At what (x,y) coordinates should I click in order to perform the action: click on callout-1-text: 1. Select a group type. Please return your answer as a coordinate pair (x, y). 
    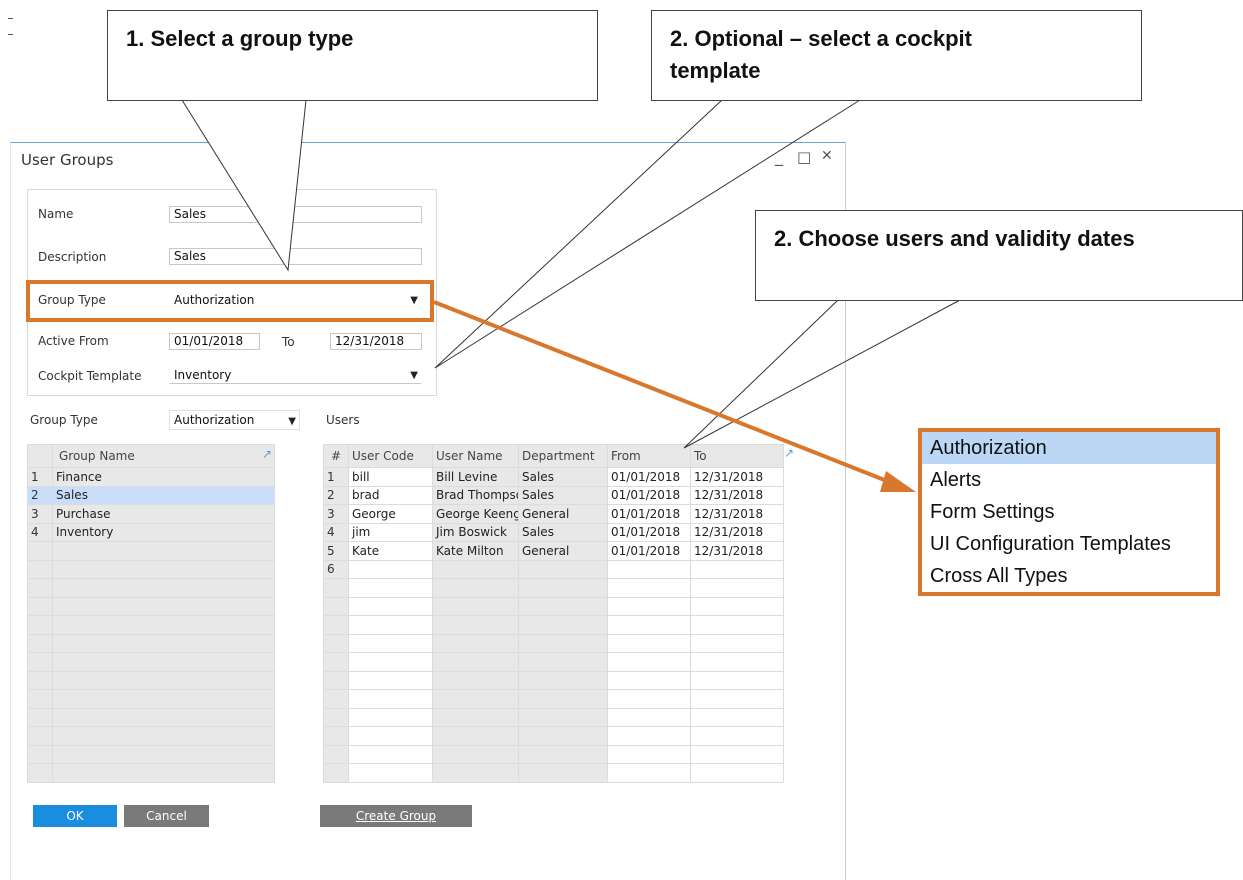
    Looking at the image, I should click on (240, 38).